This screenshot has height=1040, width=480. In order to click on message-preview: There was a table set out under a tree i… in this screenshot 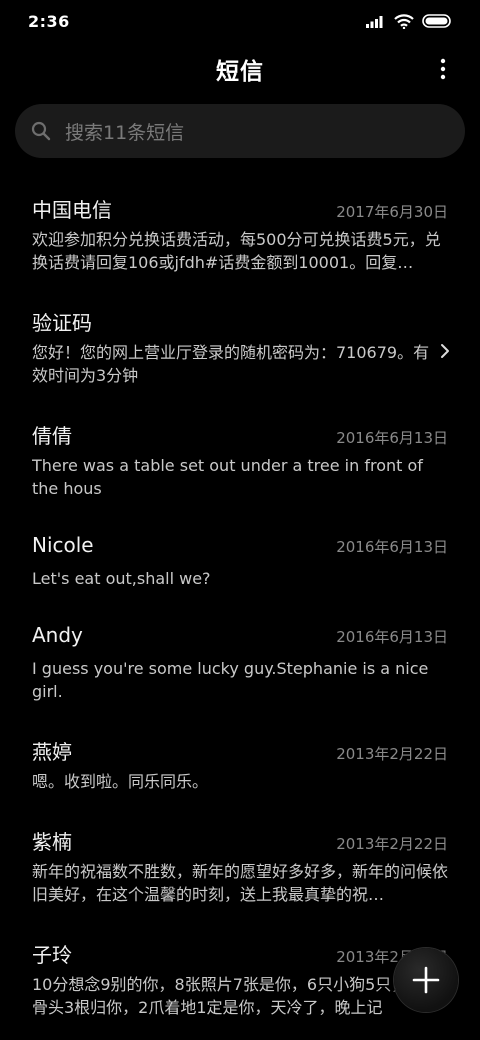, I will do `click(227, 477)`.